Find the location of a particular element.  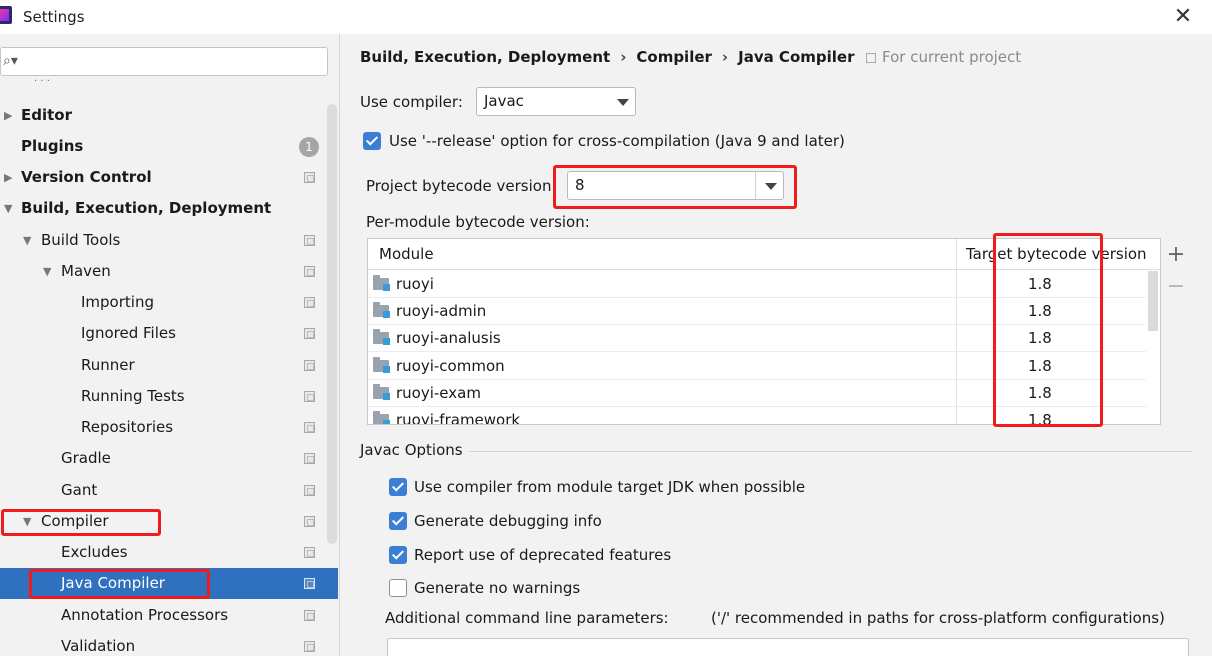

title-bar: Settings ✕ is located at coordinates (606, 17).